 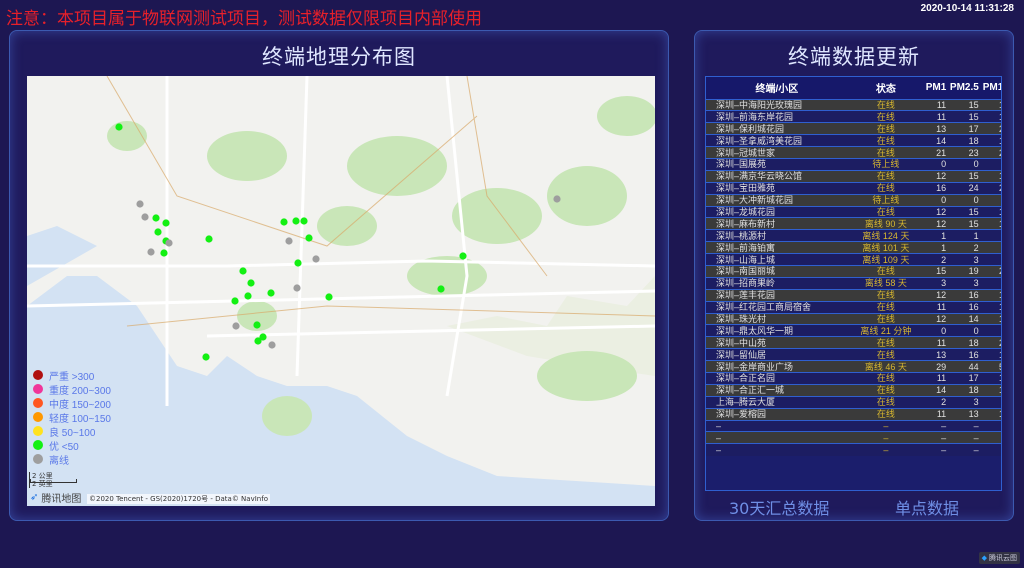 What do you see at coordinates (990, 437) in the screenshot?
I see `cell-pm10: –` at bounding box center [990, 437].